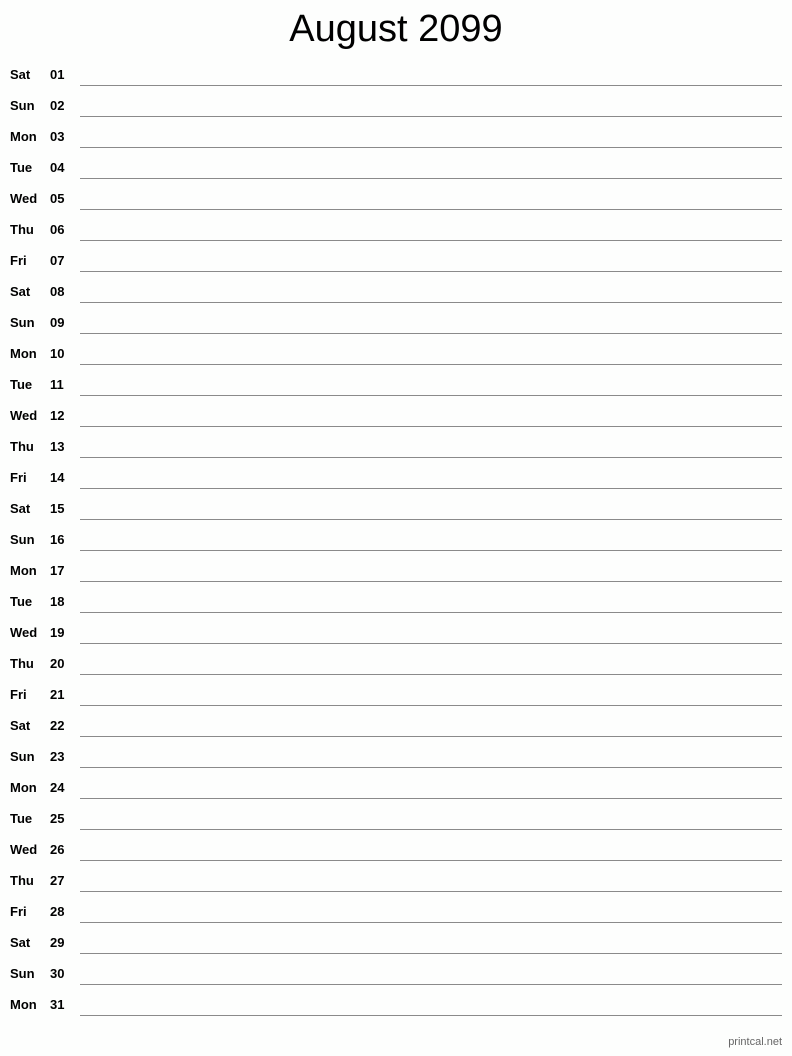 Image resolution: width=792 pixels, height=1056 pixels. Describe the element at coordinates (396, 819) in the screenshot. I see `day-row: Tue 25` at that location.